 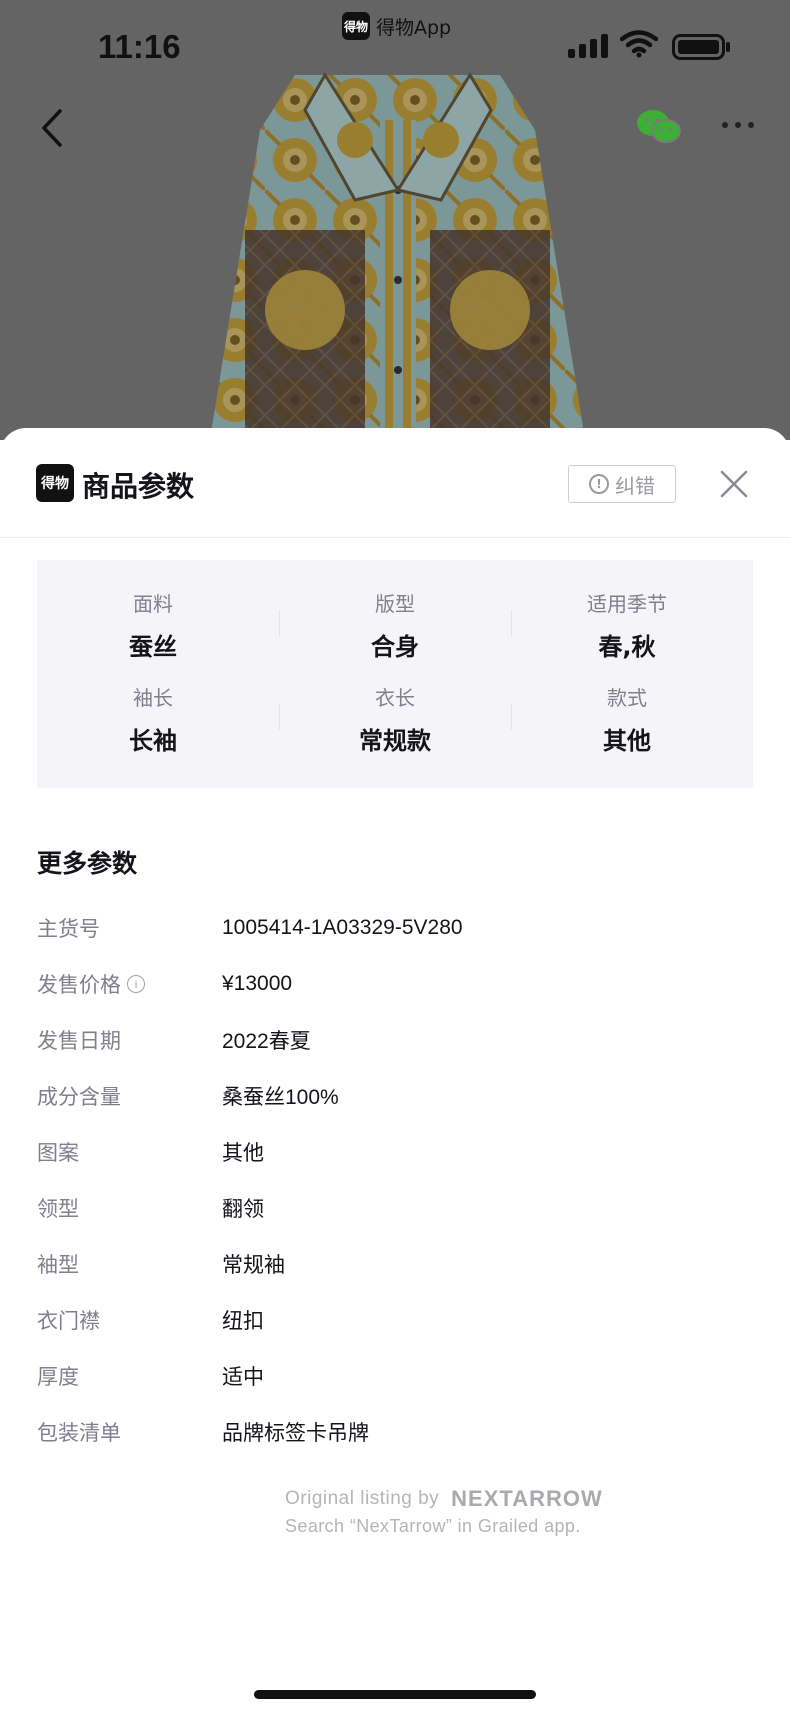 I want to click on param-row: 衣门襟 纽扣, so click(x=395, y=1320).